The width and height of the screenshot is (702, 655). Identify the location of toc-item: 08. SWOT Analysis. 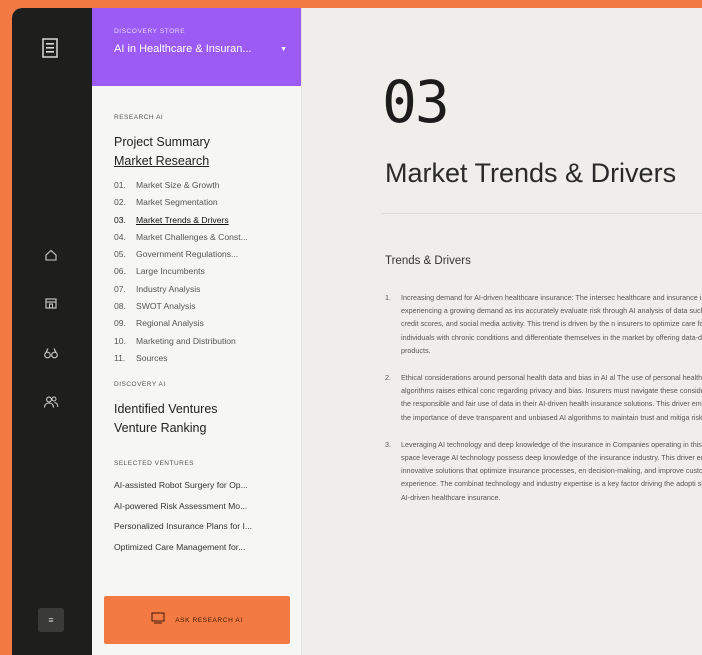
(196, 306).